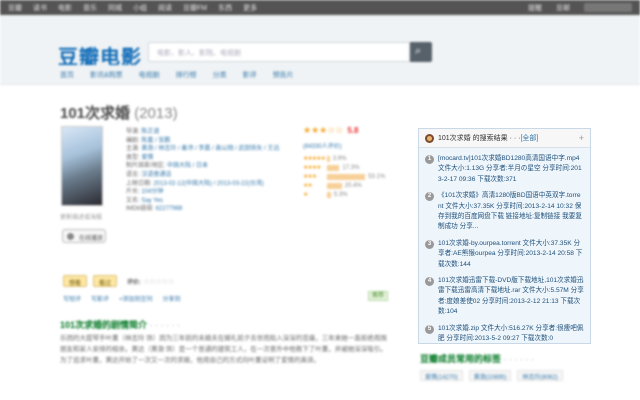  What do you see at coordinates (563, 8) in the screenshot?
I see `top-link-mail: 豆邮` at bounding box center [563, 8].